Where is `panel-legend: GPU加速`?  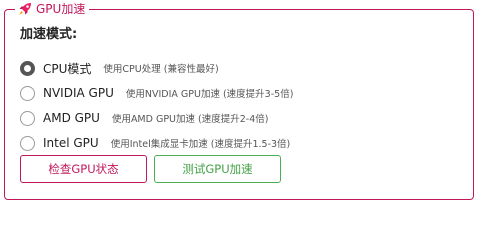 panel-legend: GPU加速 is located at coordinates (52, 9).